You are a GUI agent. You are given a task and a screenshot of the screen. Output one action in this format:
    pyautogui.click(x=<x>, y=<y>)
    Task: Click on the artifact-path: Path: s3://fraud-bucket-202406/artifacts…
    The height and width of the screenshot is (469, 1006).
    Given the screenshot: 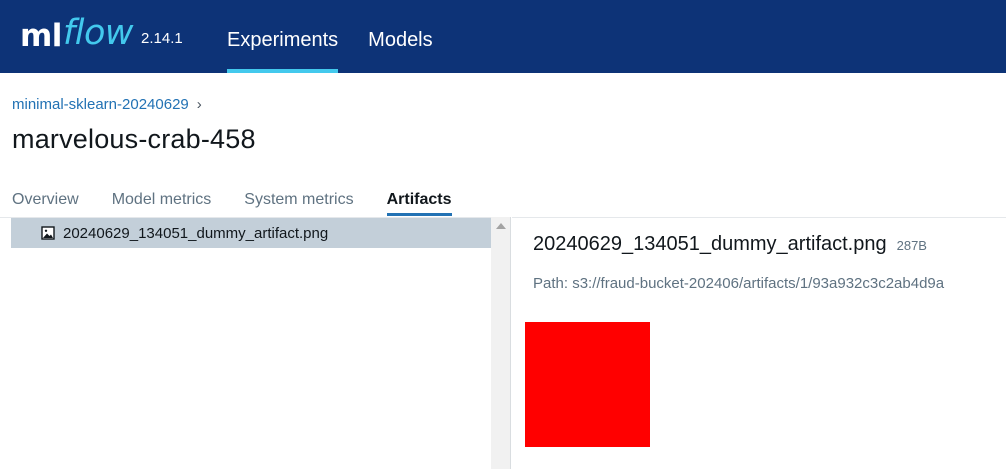 What is the action you would take?
    pyautogui.click(x=739, y=283)
    